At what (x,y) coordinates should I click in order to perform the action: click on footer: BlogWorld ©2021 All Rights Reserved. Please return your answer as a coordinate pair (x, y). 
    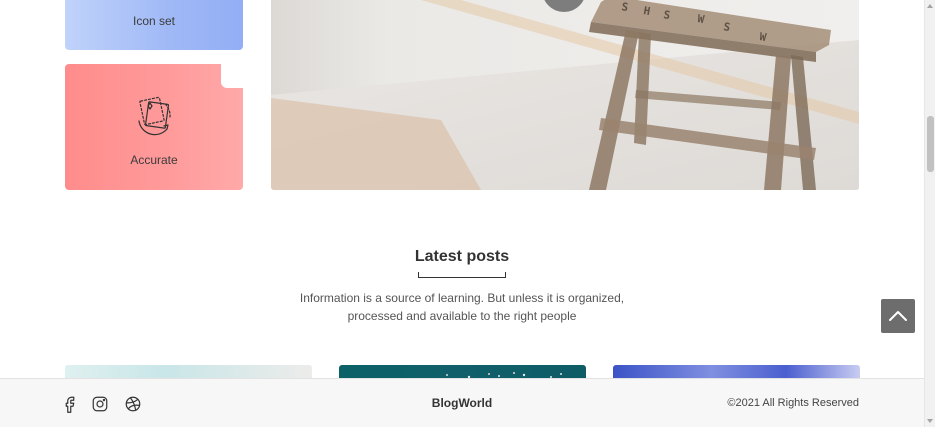
    Looking at the image, I should click on (462, 402).